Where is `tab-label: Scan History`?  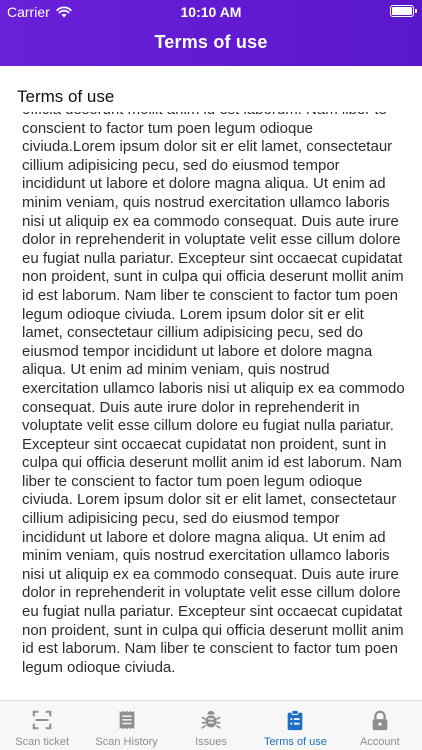 tab-label: Scan History is located at coordinates (126, 742).